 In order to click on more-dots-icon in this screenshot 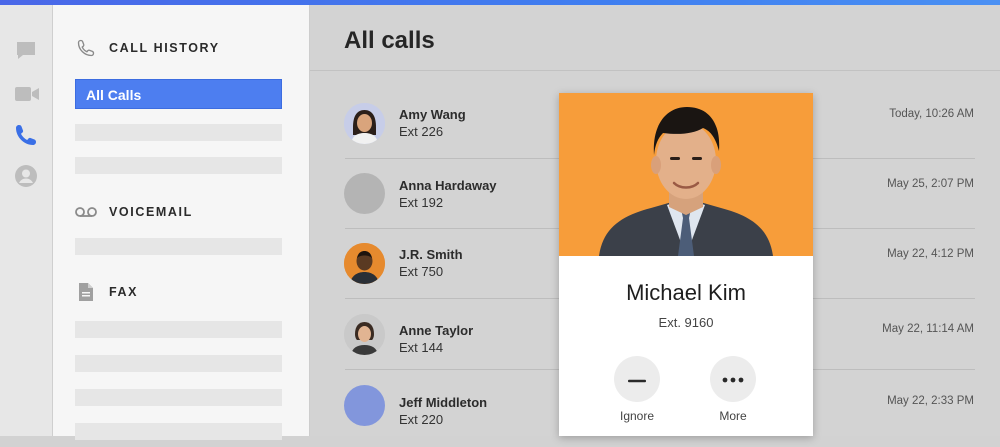, I will do `click(733, 379)`.